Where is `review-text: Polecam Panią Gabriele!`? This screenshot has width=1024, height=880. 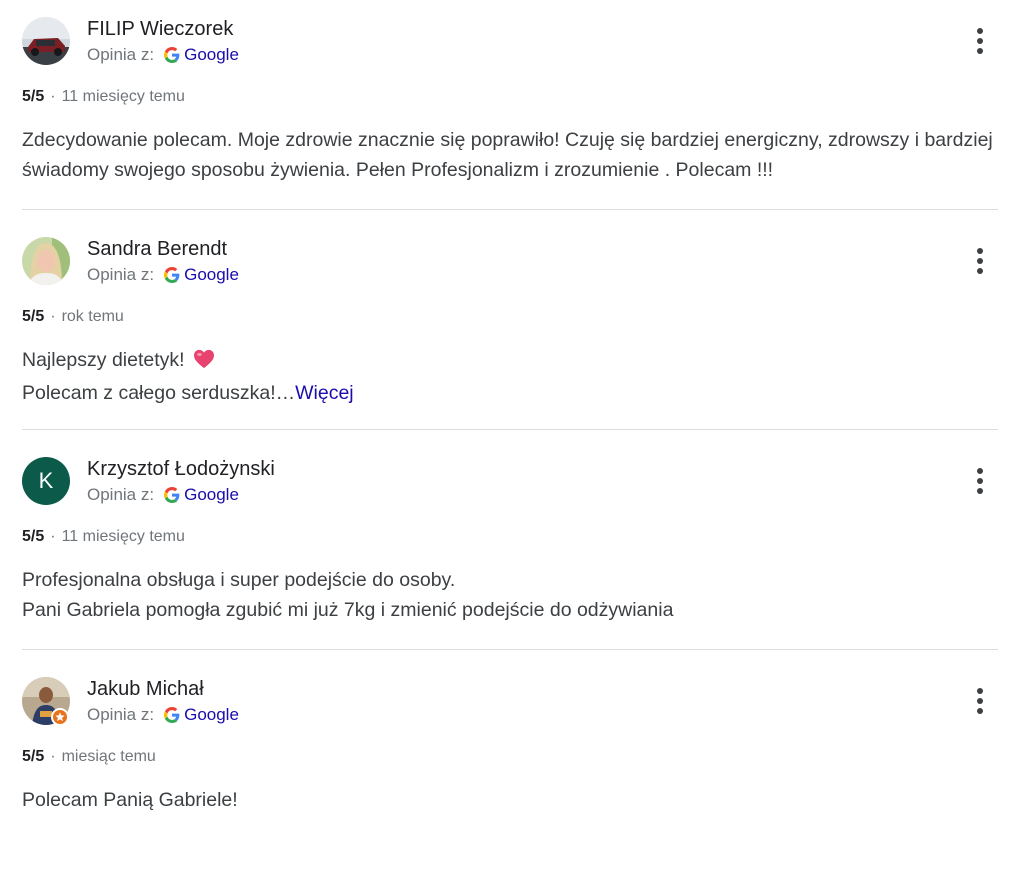 review-text: Polecam Panią Gabriele! is located at coordinates (130, 800).